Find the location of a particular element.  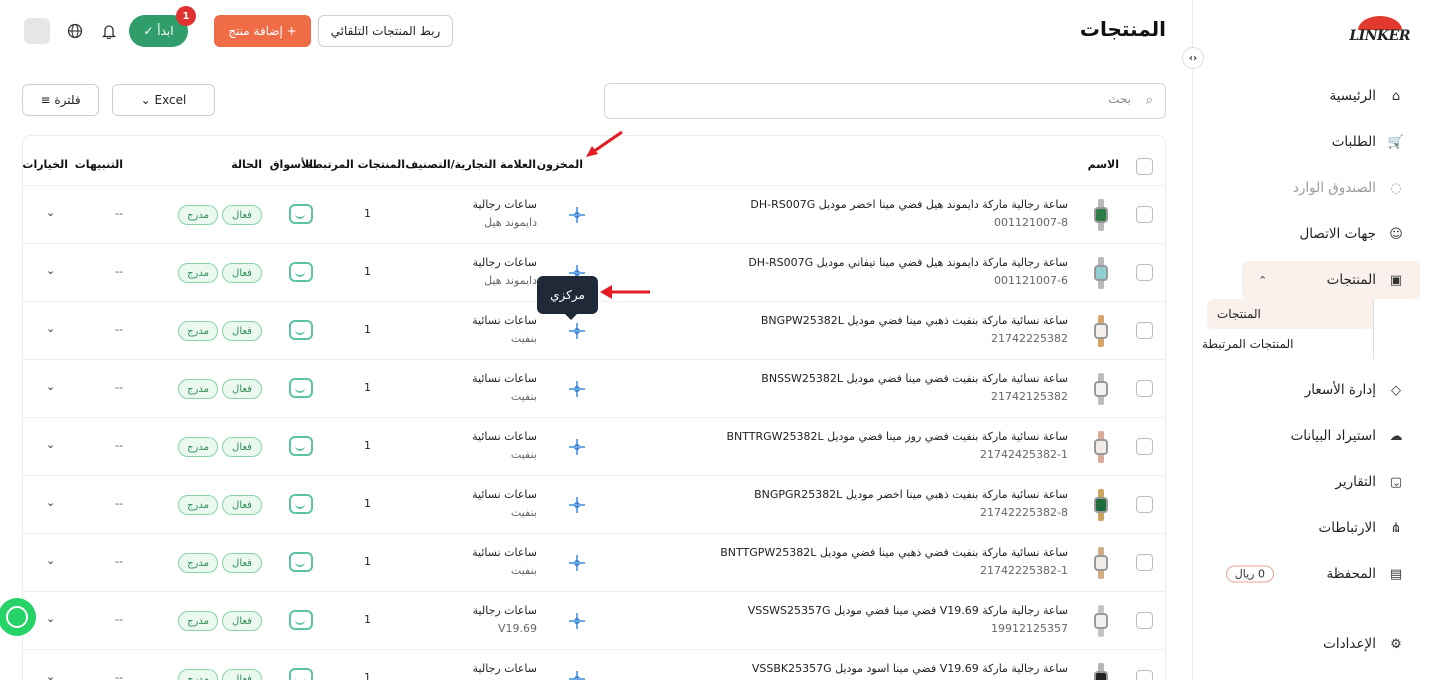

excel-export-button: Excel ⌄ is located at coordinates (163, 100).